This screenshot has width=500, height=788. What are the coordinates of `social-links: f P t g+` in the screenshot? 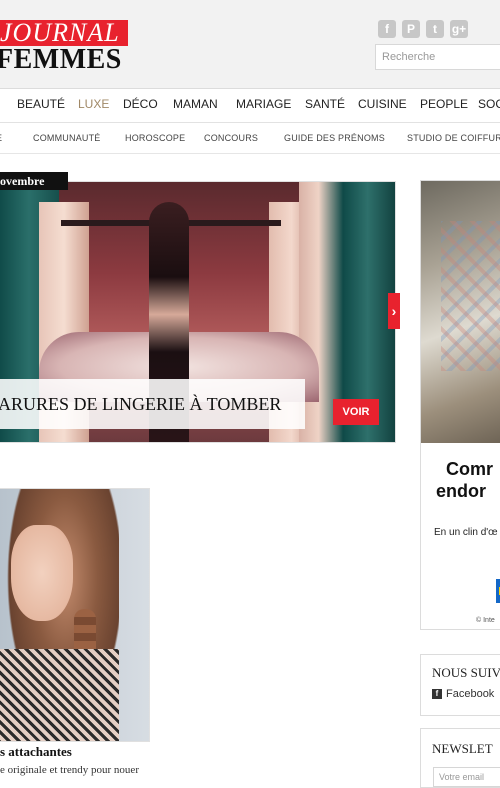 It's located at (423, 29).